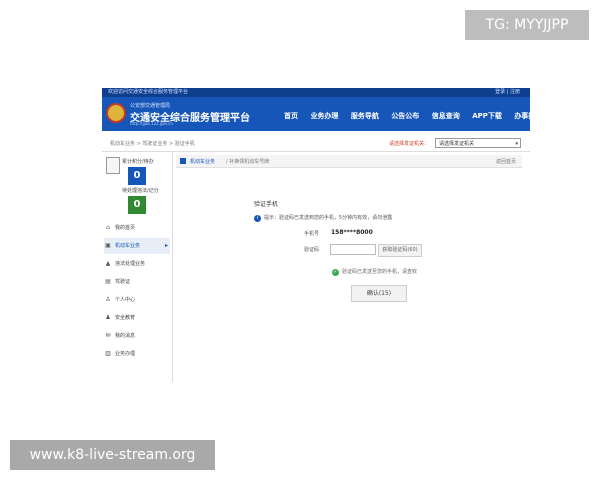  What do you see at coordinates (137, 336) in the screenshot?
I see `sidebar-item-messages: ✉ 我的消息` at bounding box center [137, 336].